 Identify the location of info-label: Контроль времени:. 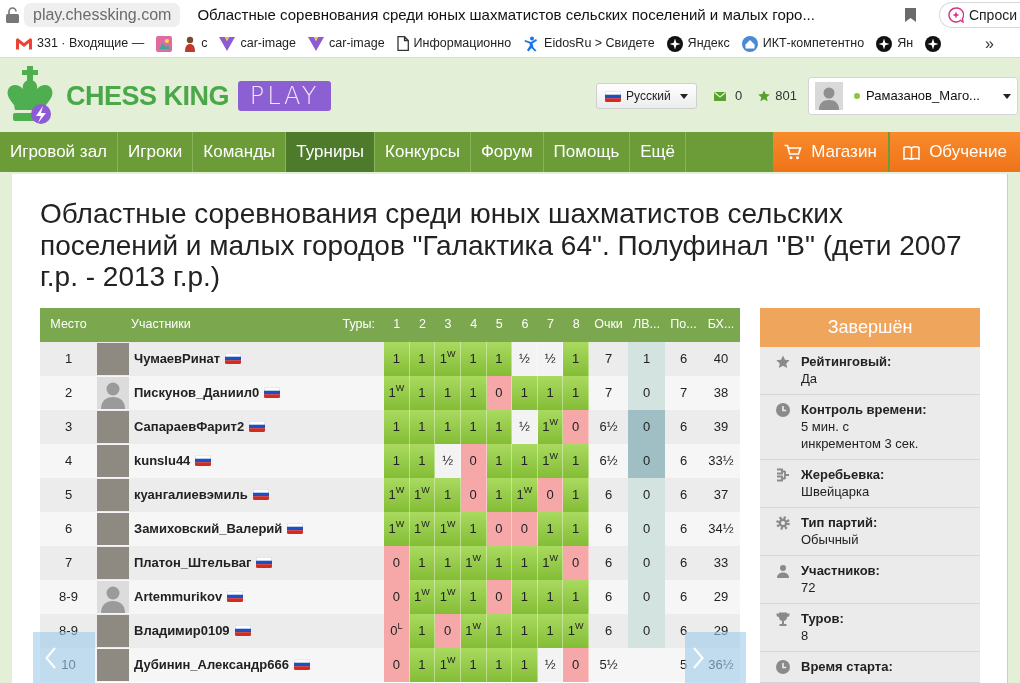
(864, 409).